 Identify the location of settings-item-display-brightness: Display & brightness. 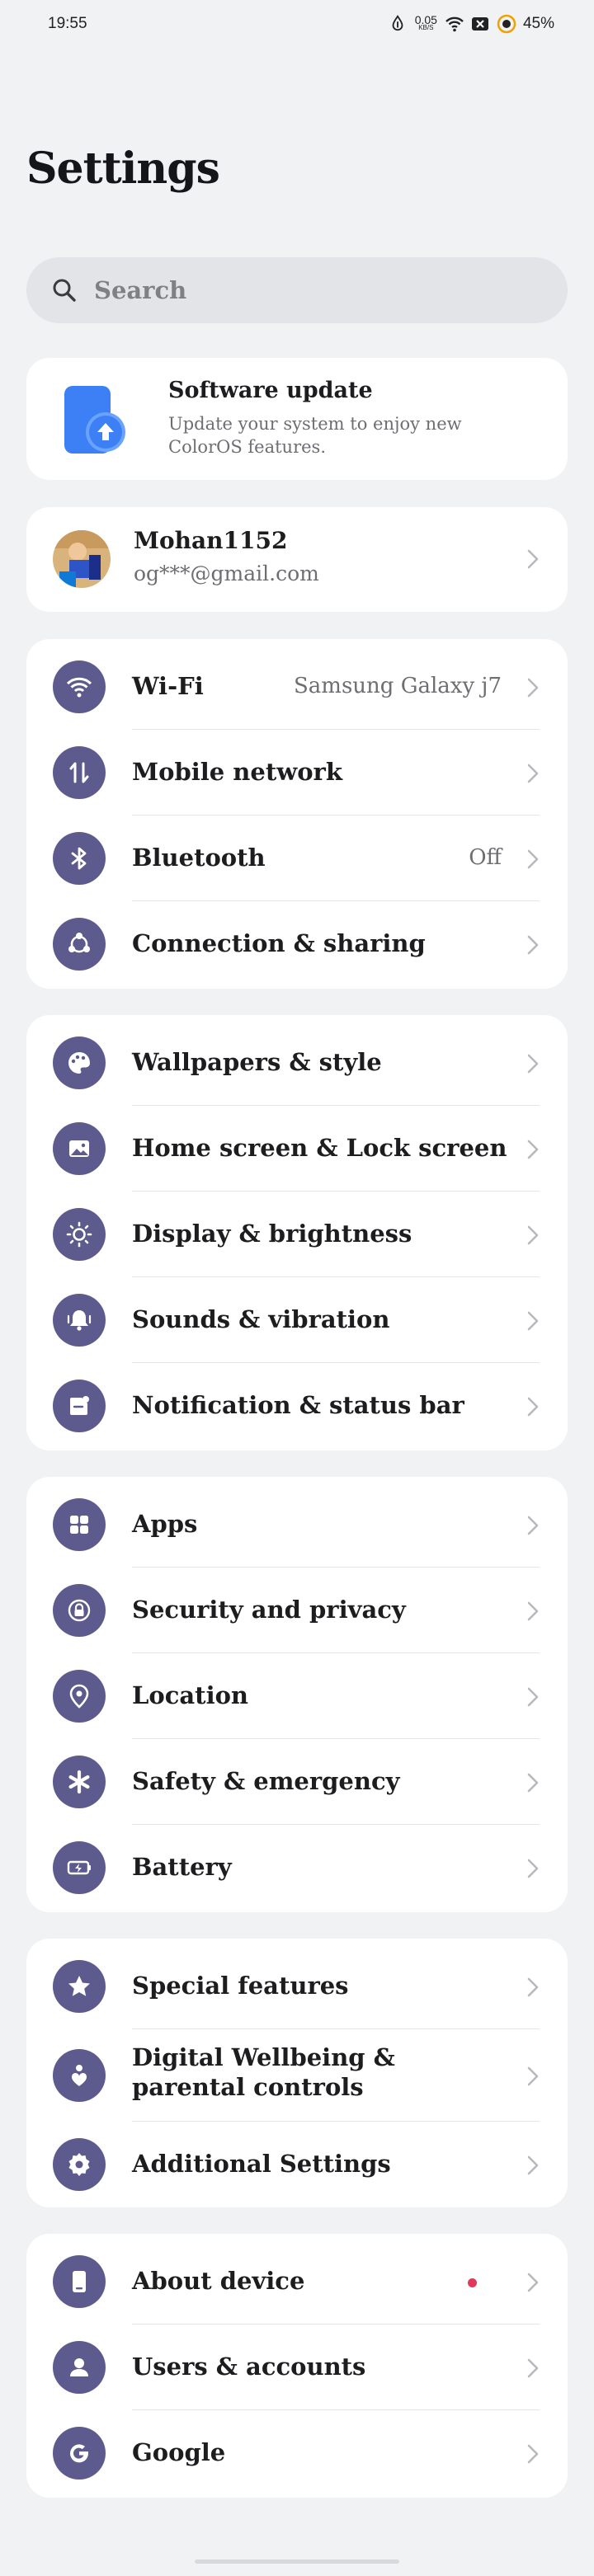
(297, 1234).